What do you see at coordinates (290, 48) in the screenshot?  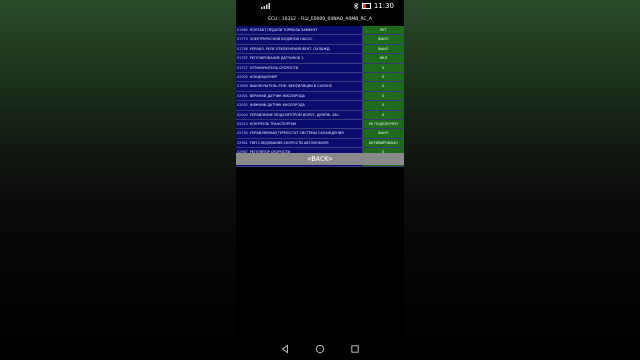 I see `parameter-name: УПРАВЛ. РЕЛЕ ОТКЛЮЧЕНИЯ ВЕНТ. ОХЛАЖД.` at bounding box center [290, 48].